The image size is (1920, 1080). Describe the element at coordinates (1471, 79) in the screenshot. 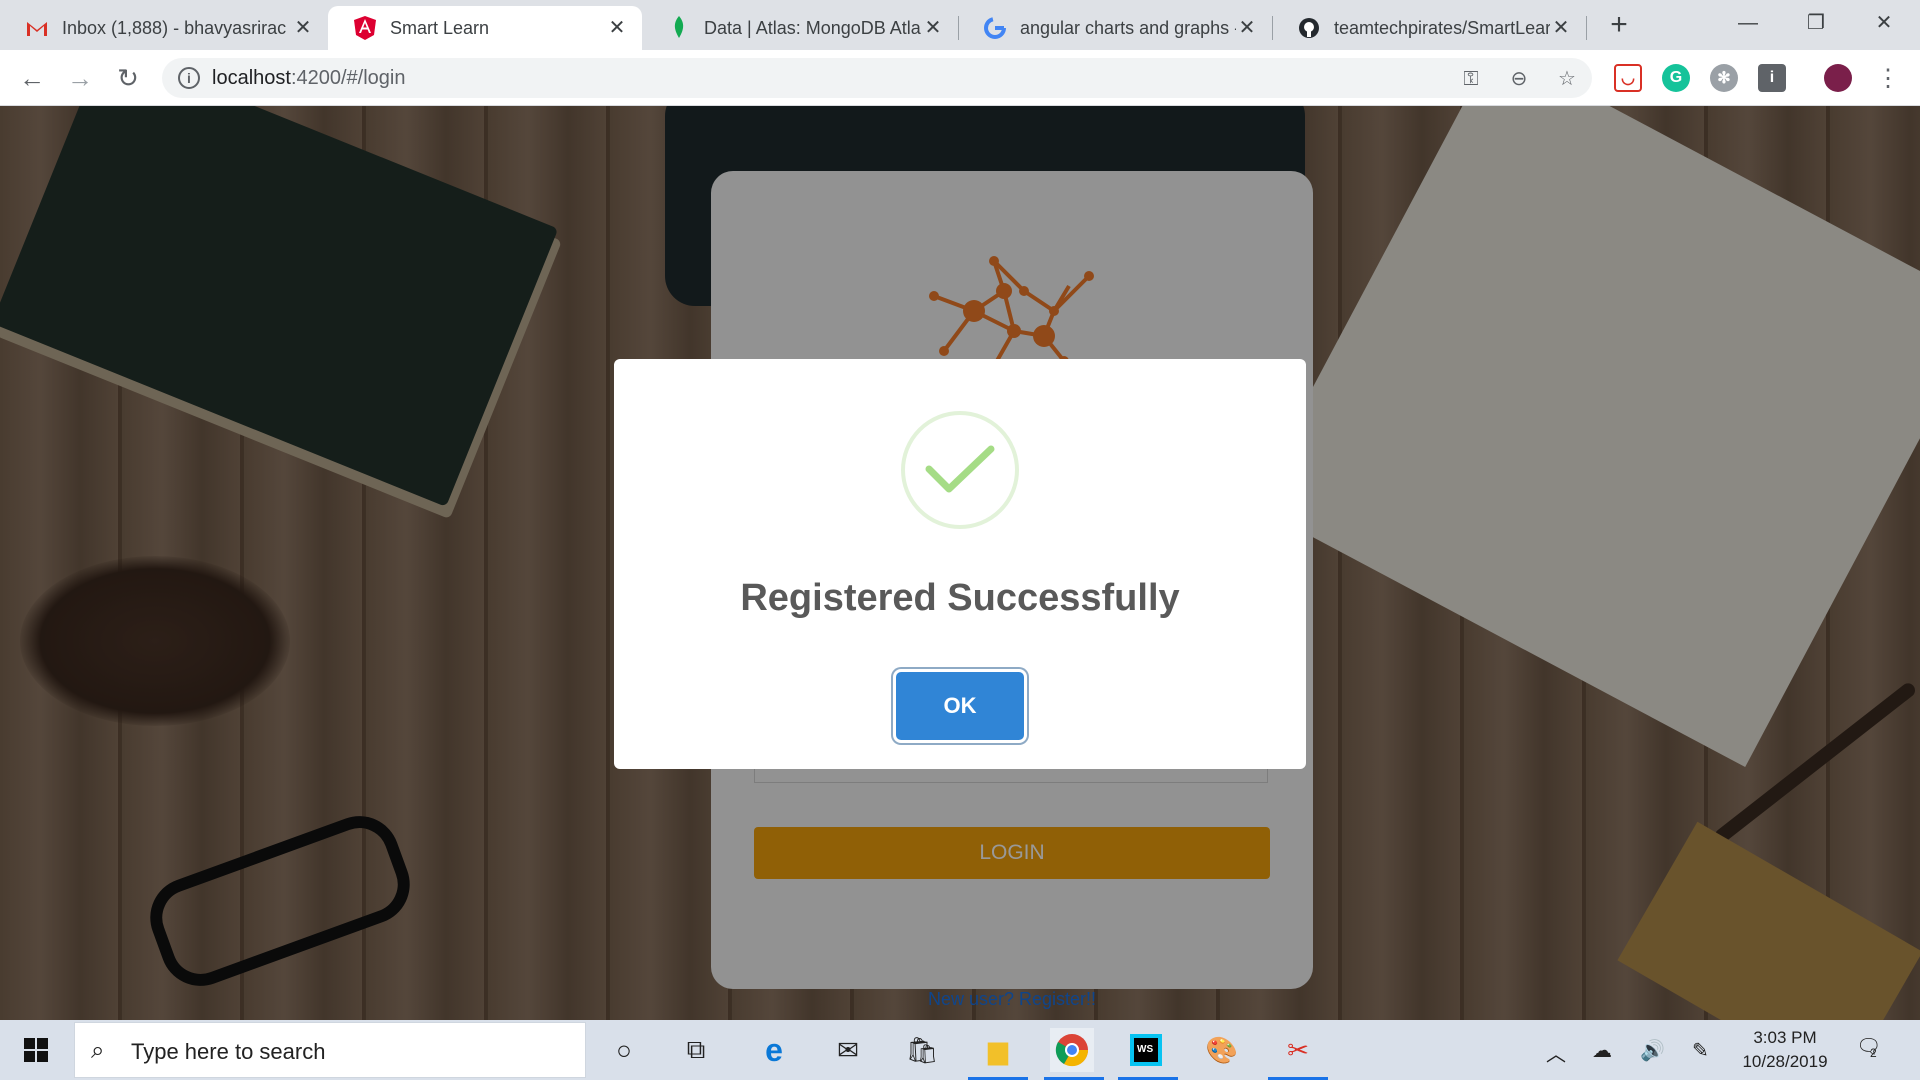

I see `password-key-icon: ⚿` at that location.